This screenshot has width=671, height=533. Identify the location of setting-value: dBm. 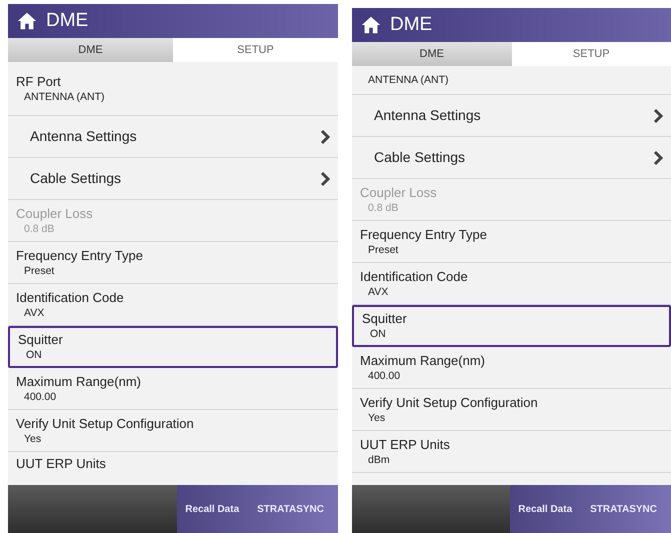
(379, 460).